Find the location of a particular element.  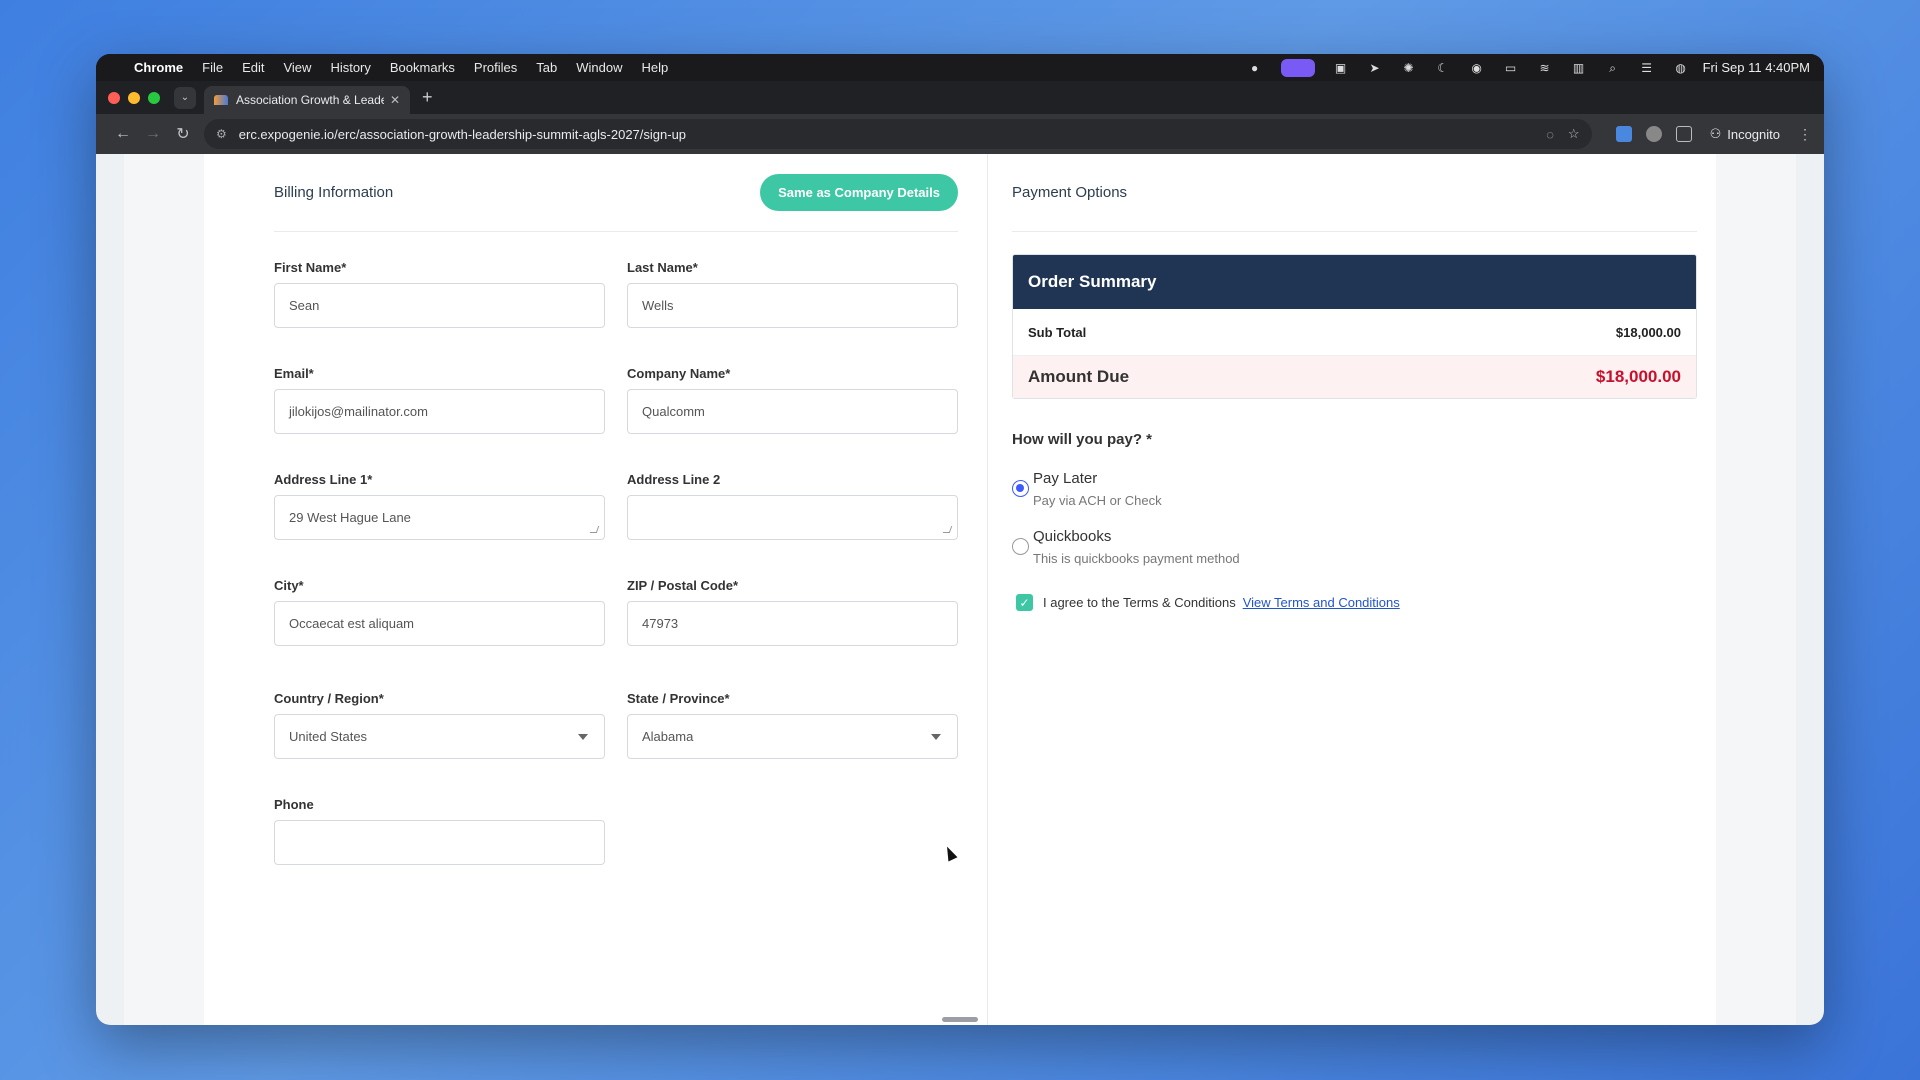

address-line-1-field: Address Line 1* 29 West Hague Lane is located at coordinates (439, 525).